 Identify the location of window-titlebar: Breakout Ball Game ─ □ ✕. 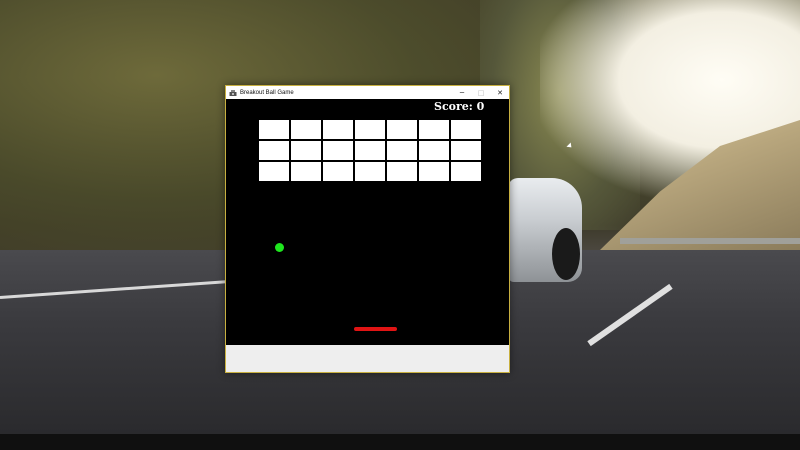
(367, 92).